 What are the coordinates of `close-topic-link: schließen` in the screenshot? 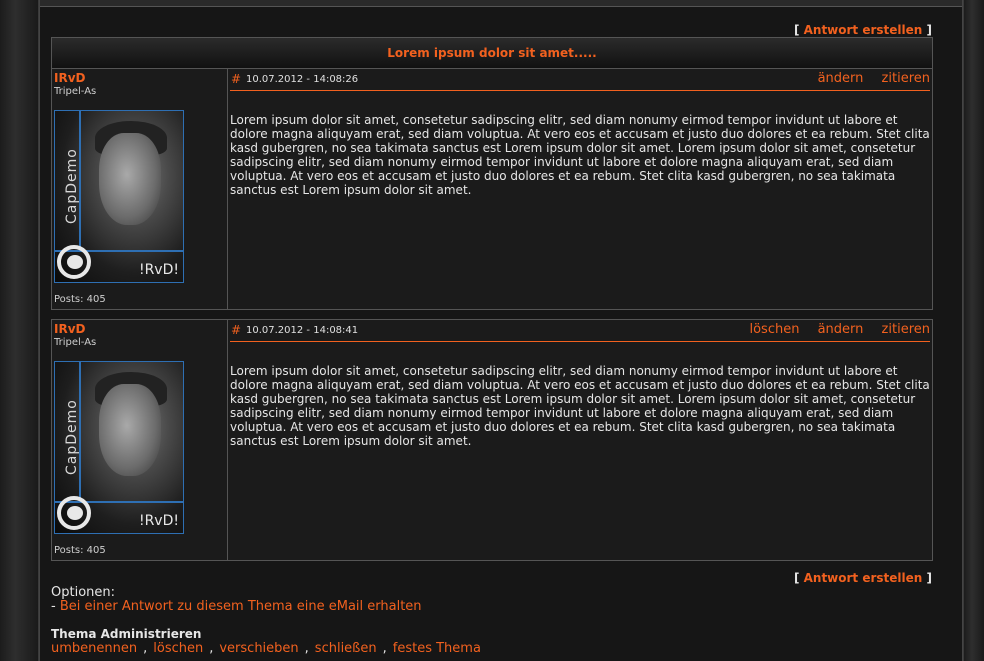 It's located at (346, 648).